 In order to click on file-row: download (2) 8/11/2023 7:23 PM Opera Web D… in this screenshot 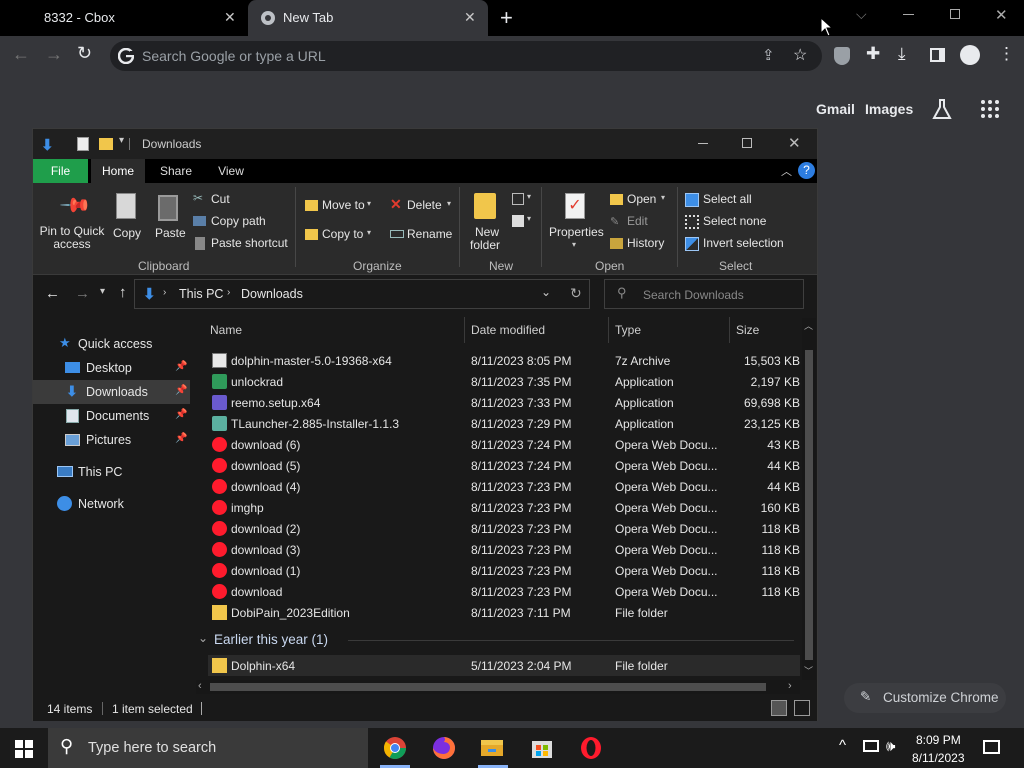, I will do `click(504, 528)`.